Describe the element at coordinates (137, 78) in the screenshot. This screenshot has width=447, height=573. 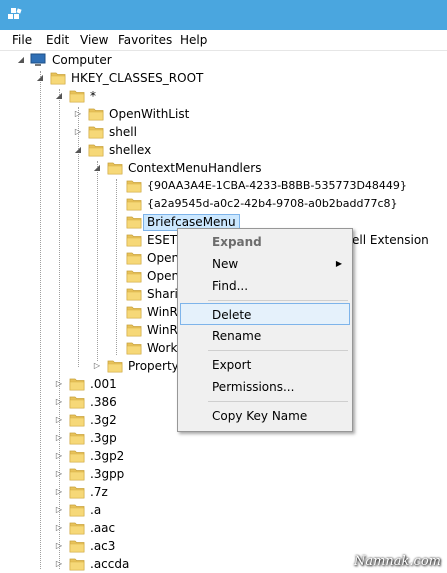
I see `tree-label: HKEY_CLASSES_ROOT` at that location.